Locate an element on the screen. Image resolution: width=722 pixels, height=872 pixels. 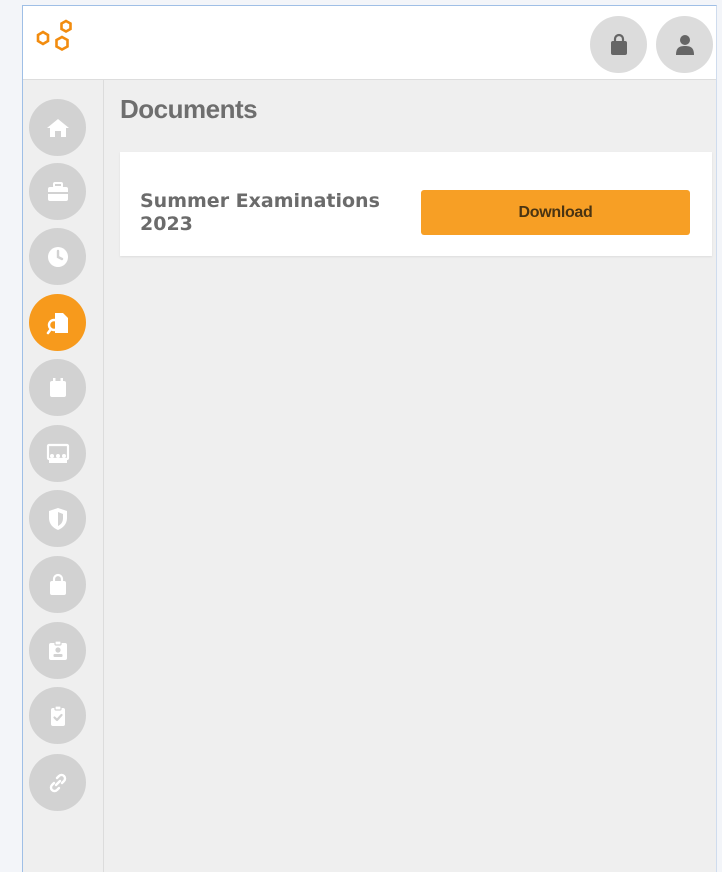
home-icon is located at coordinates (57, 127).